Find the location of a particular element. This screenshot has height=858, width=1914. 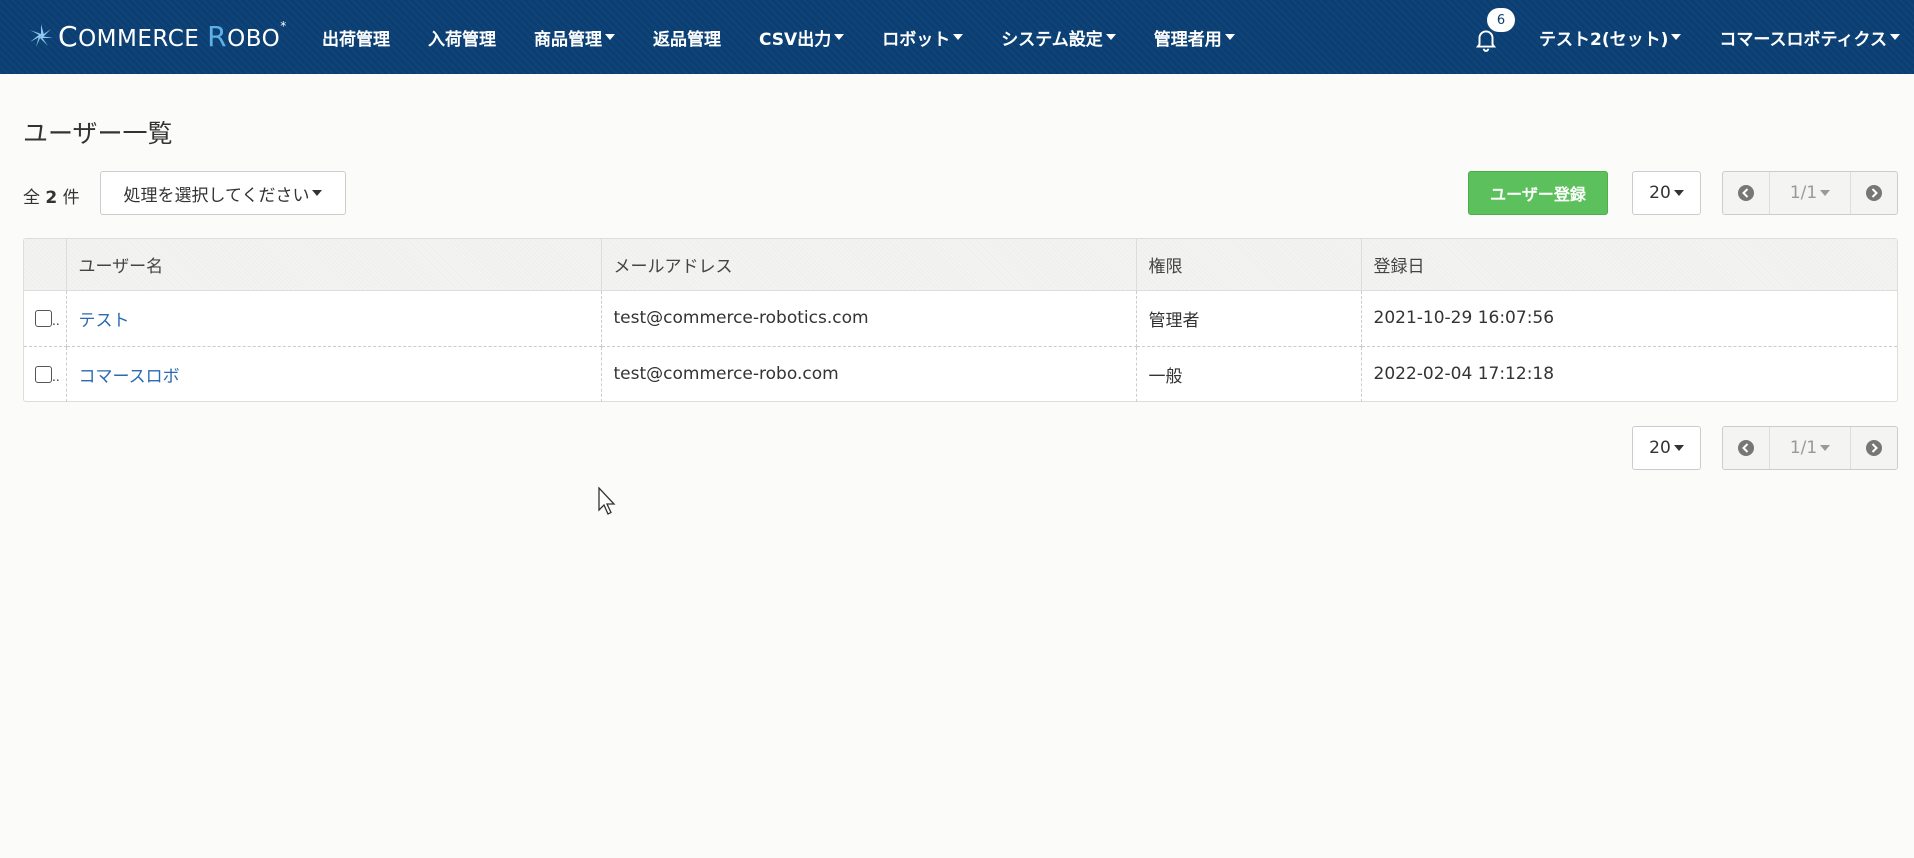

menu-item-returns: 返品管理 is located at coordinates (687, 37).